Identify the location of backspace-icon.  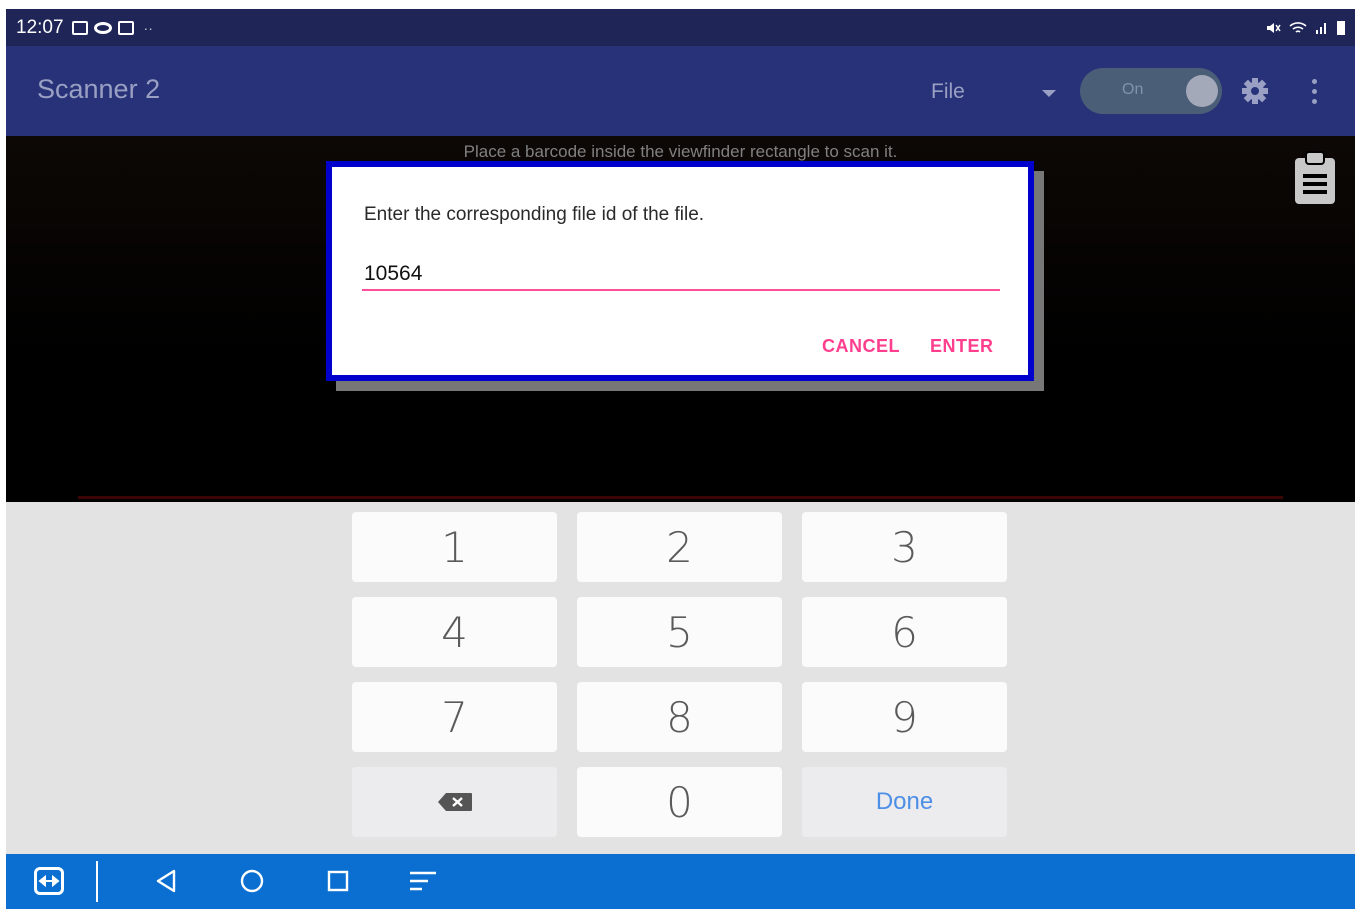
(454, 802).